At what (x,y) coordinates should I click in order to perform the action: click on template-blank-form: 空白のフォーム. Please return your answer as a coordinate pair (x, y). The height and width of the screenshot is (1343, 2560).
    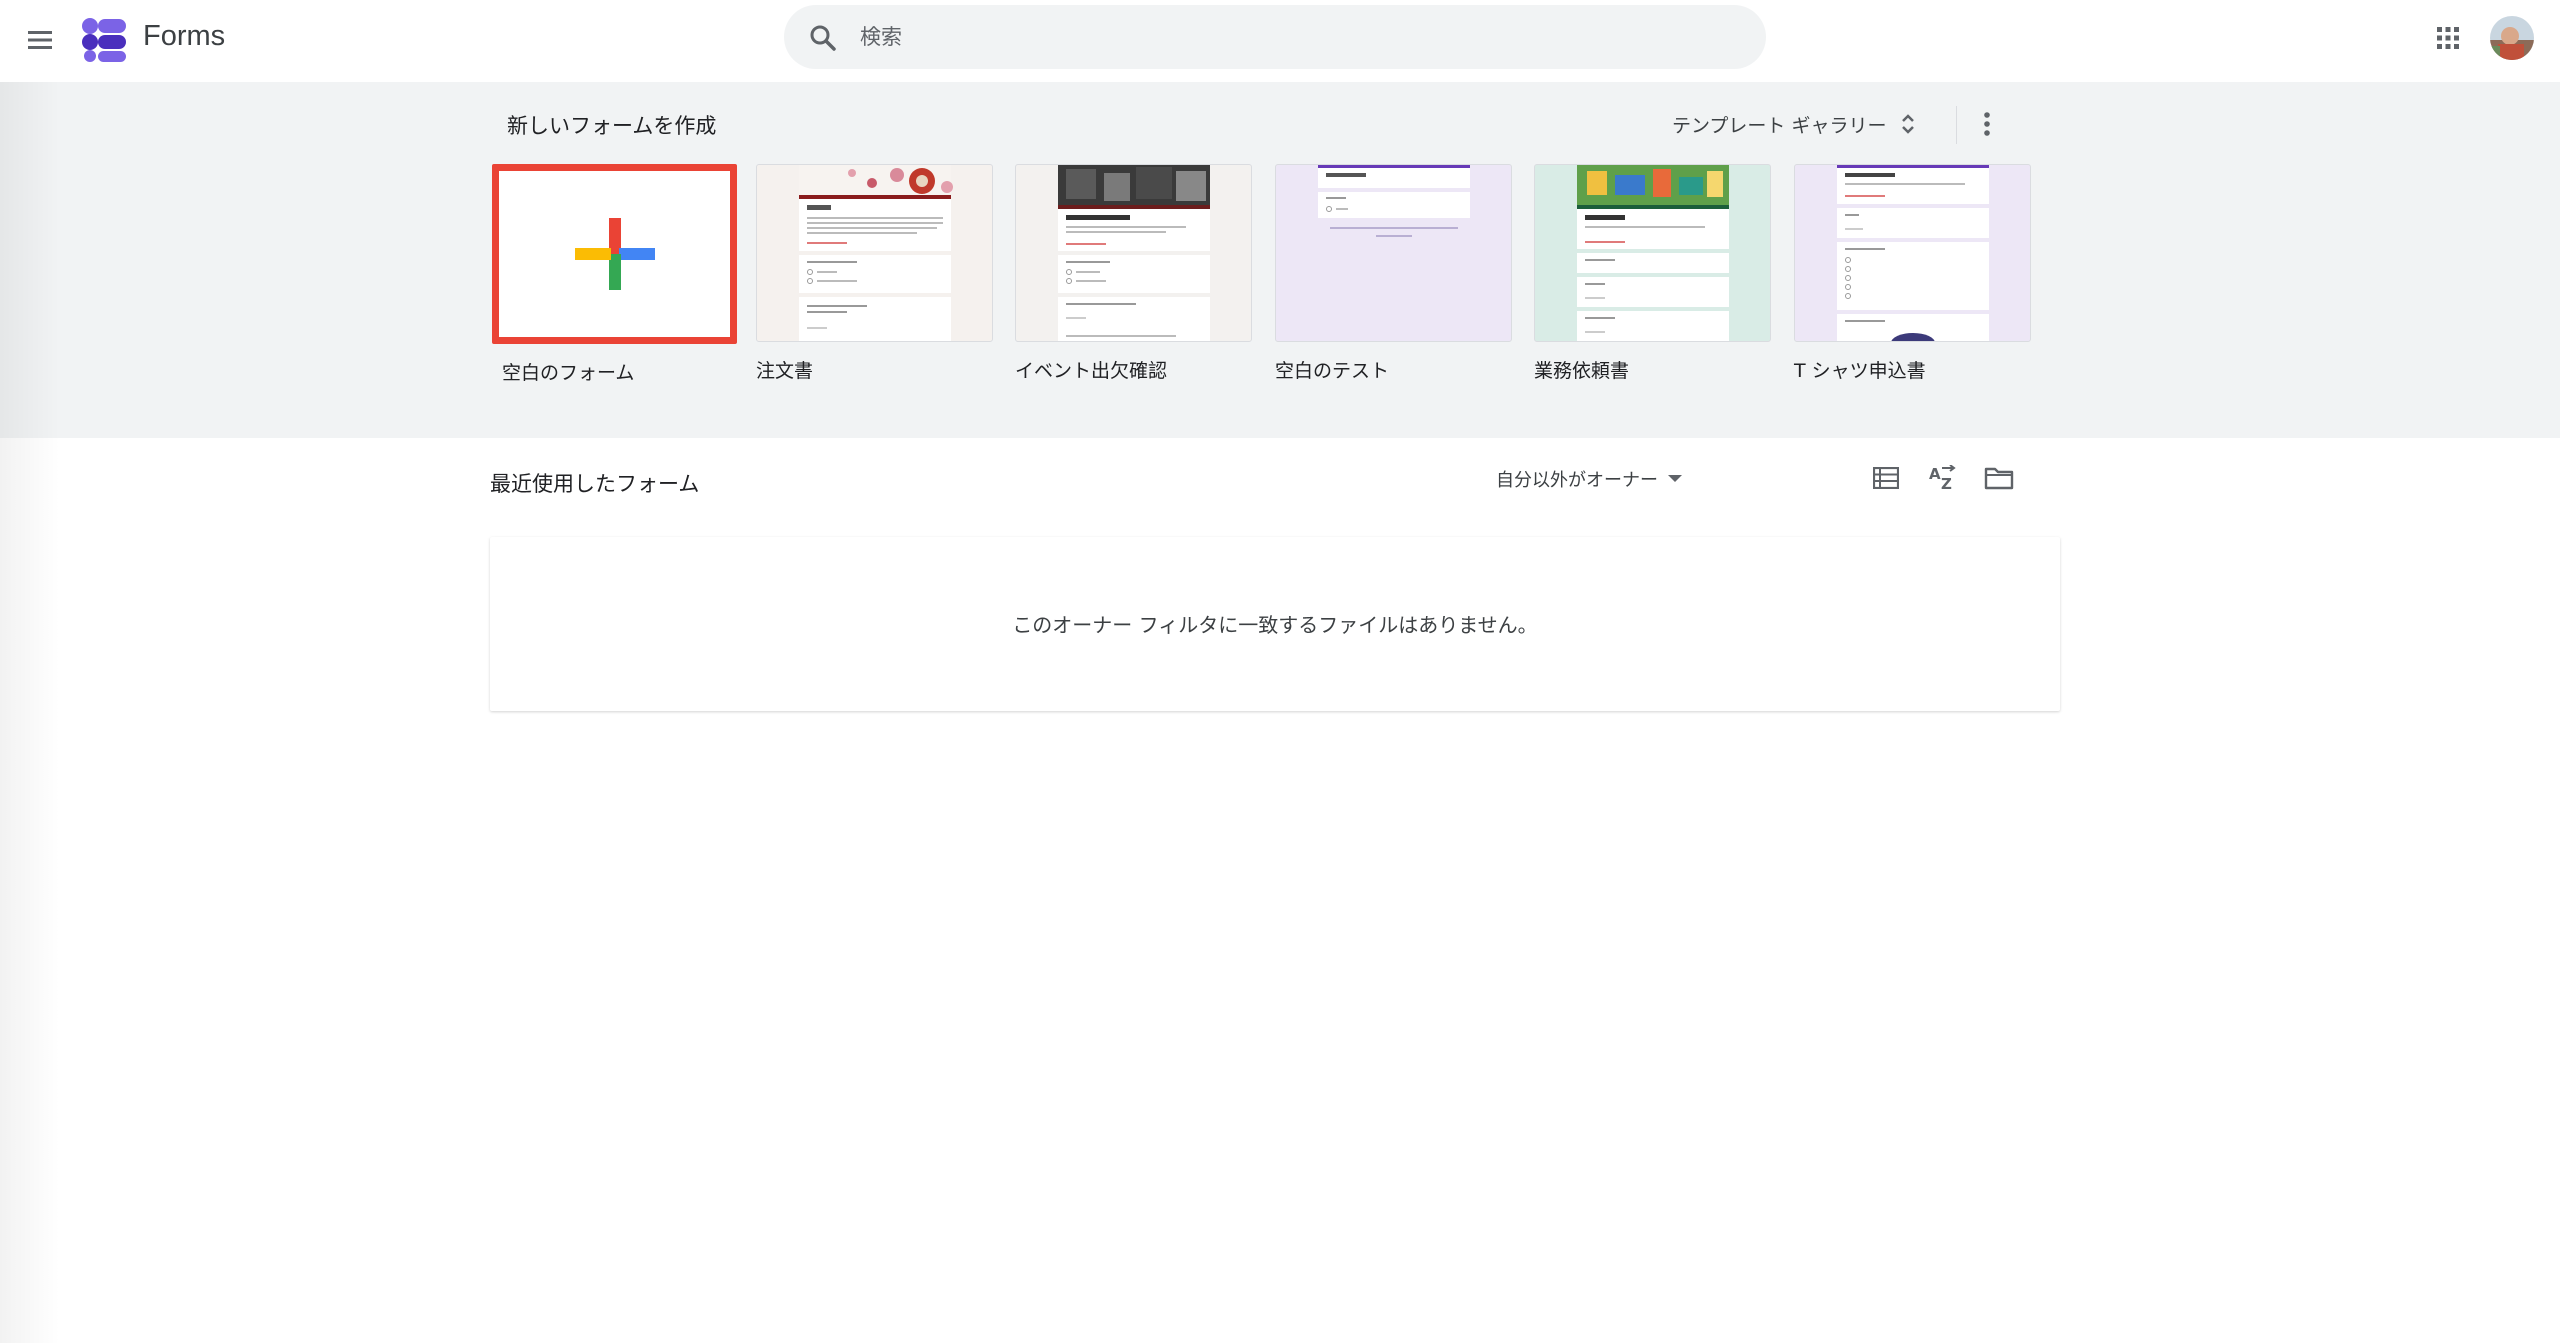
    Looking at the image, I should click on (614, 274).